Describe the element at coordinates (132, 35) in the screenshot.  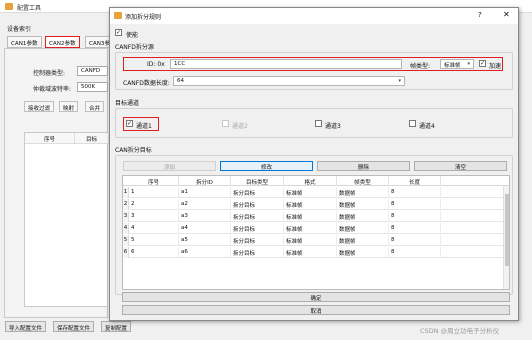
I see `enable-label: 使能` at that location.